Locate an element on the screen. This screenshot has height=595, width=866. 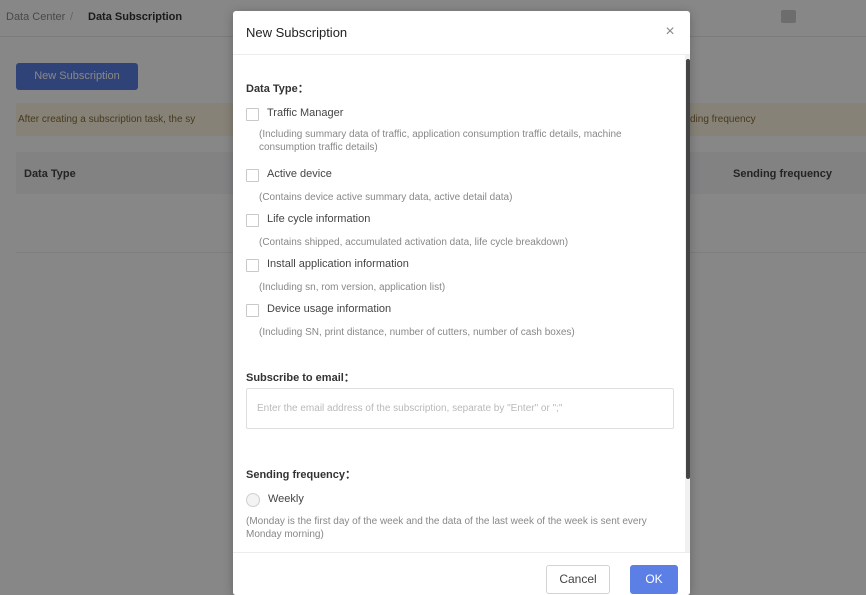
dialog-header: New Subscription × is located at coordinates (461, 33).